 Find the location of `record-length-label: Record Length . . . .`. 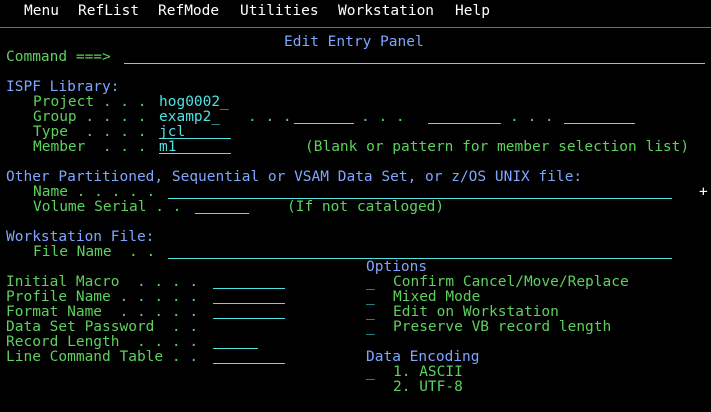

record-length-label: Record Length . . . . is located at coordinates (102, 342).